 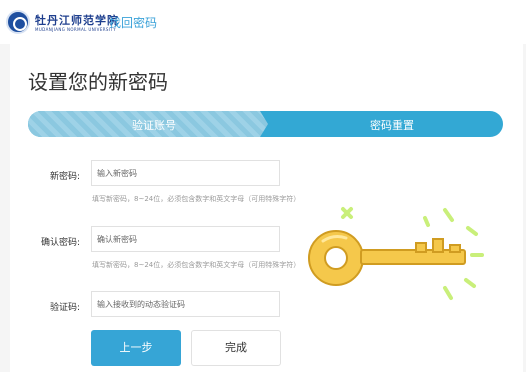 What do you see at coordinates (98, 82) in the screenshot?
I see `page-title: 设置您的新密码` at bounding box center [98, 82].